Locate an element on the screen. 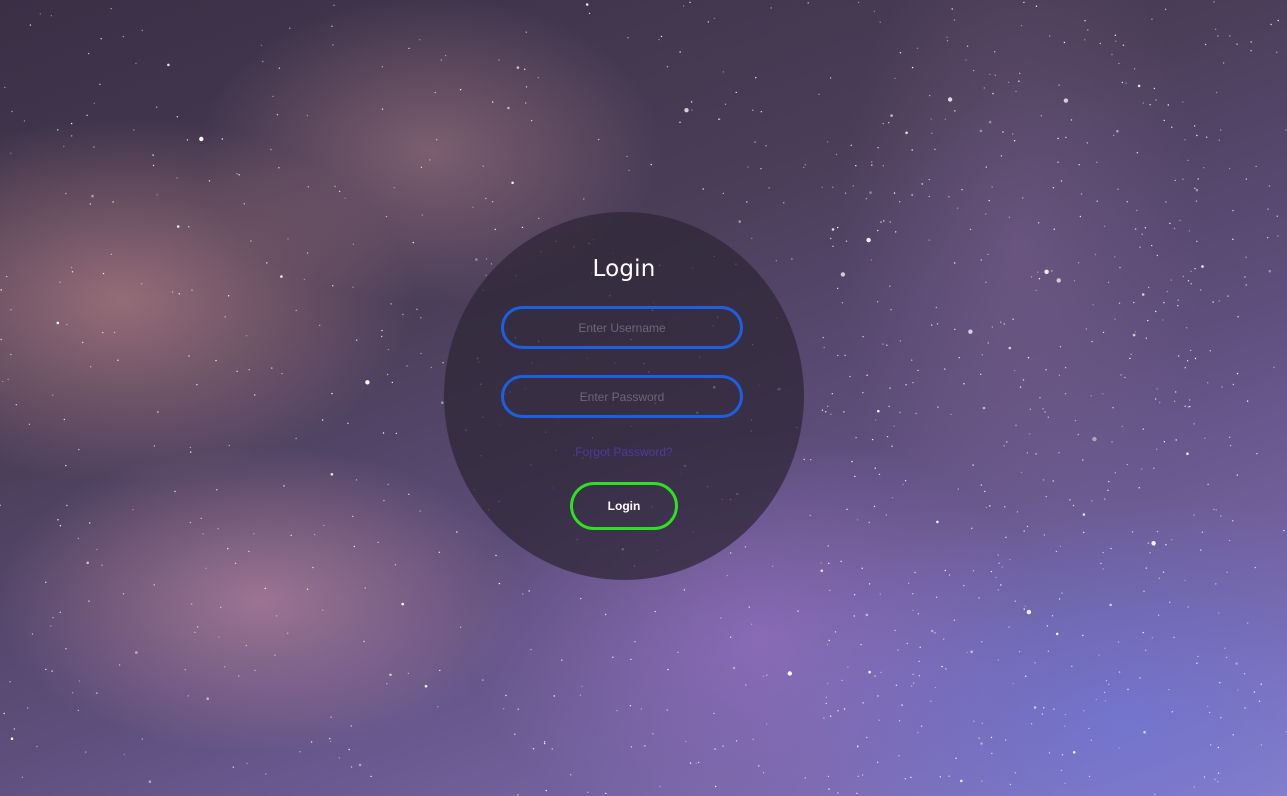 Image resolution: width=1287 pixels, height=796 pixels. password-input is located at coordinates (622, 396).